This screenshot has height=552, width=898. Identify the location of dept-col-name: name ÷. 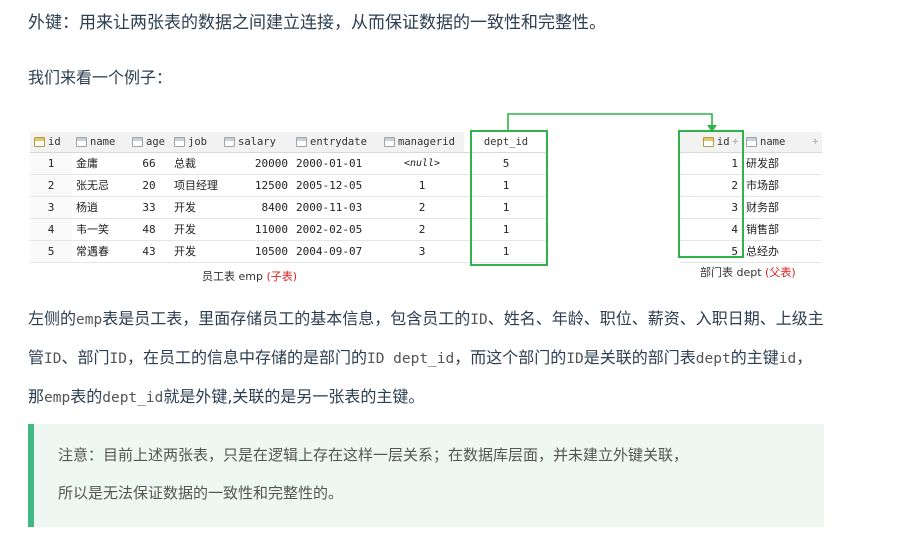
(782, 142).